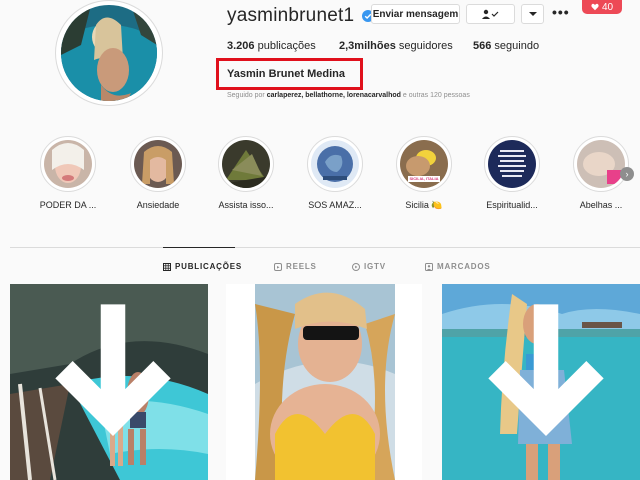 The height and width of the screenshot is (480, 640). What do you see at coordinates (278, 266) in the screenshot?
I see `reels-icon` at bounding box center [278, 266].